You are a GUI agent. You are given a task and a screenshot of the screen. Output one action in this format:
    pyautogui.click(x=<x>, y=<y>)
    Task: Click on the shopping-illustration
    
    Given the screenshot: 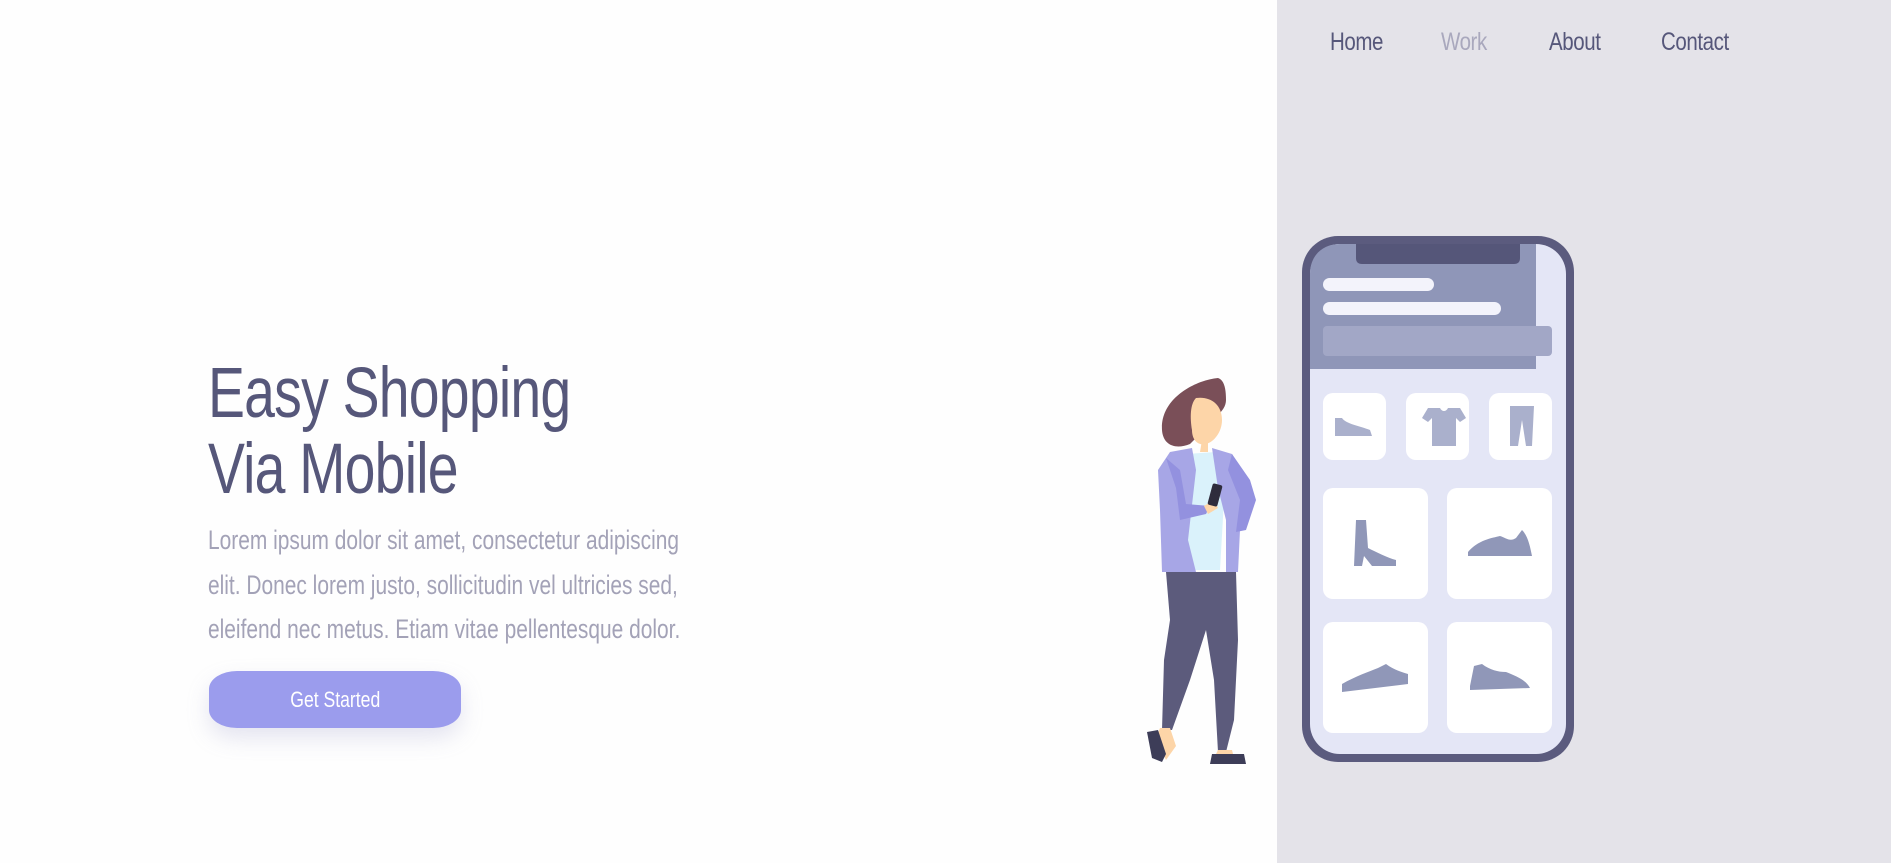 What is the action you would take?
    pyautogui.click(x=1360, y=500)
    